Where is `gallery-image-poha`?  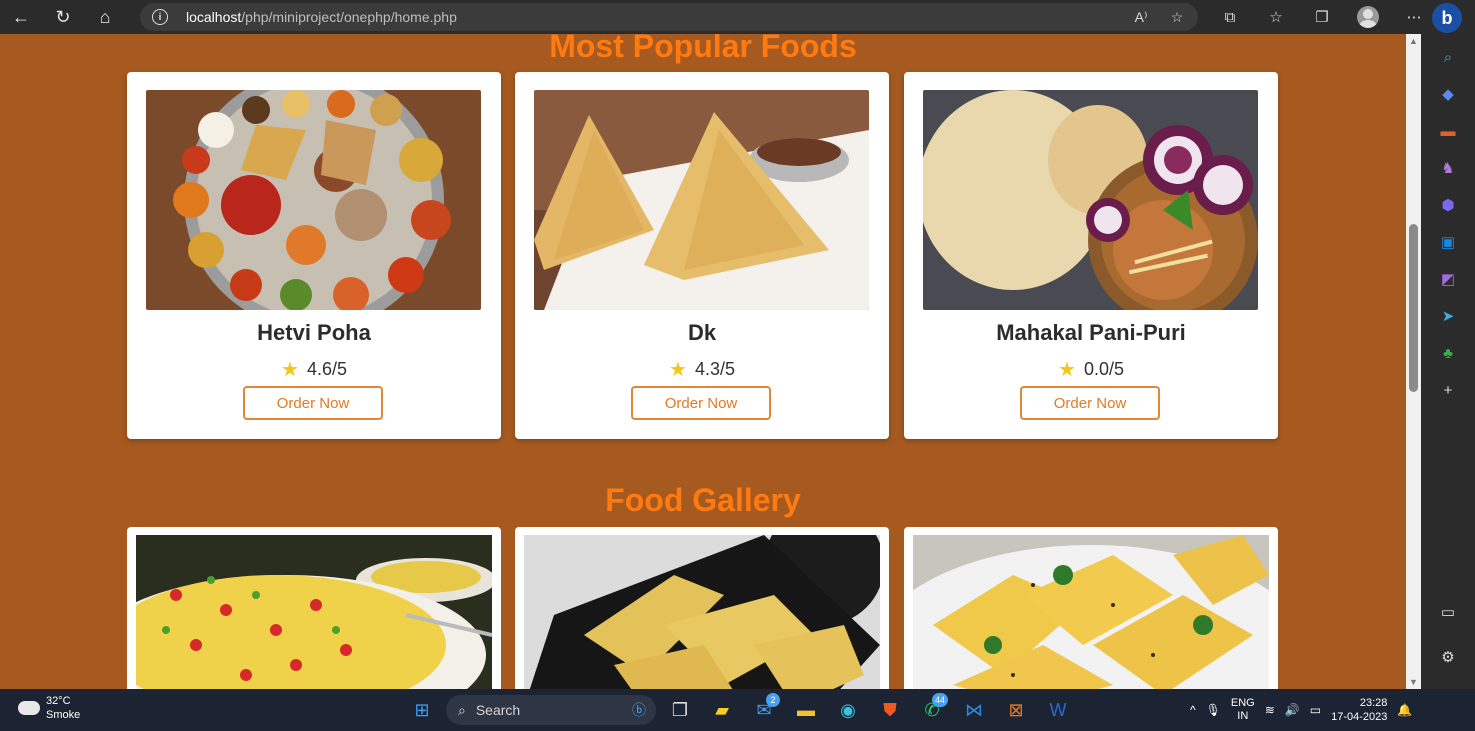
gallery-image-poha is located at coordinates (314, 612).